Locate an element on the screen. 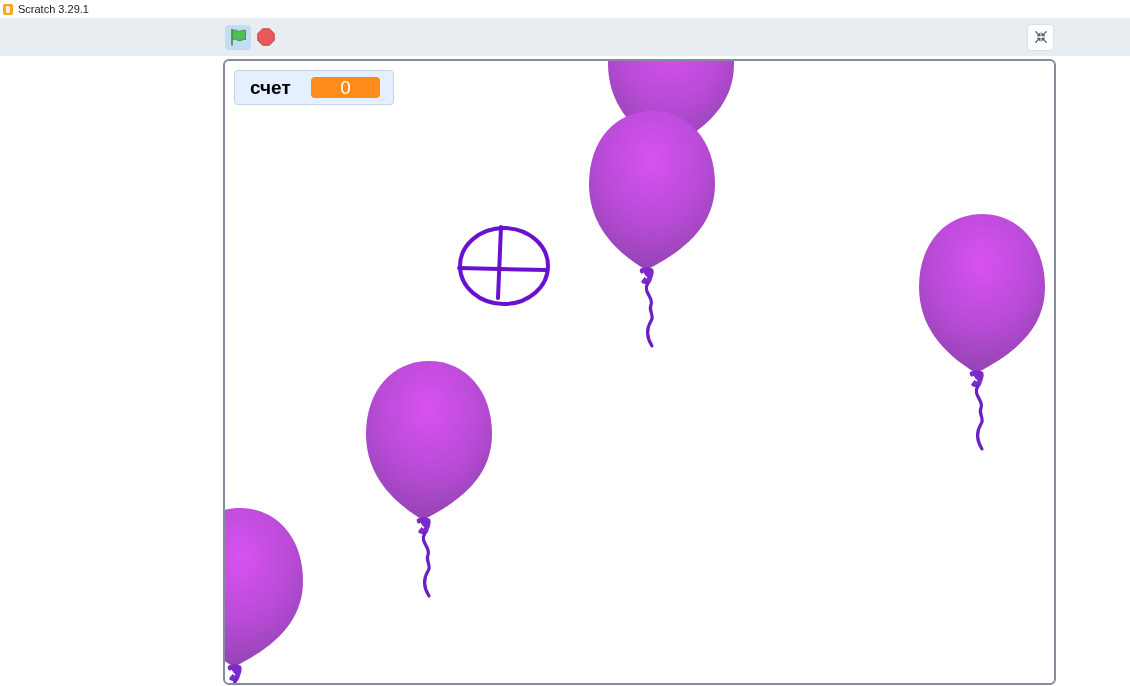  window-title: Scratch 3.29.1 is located at coordinates (53, 9).